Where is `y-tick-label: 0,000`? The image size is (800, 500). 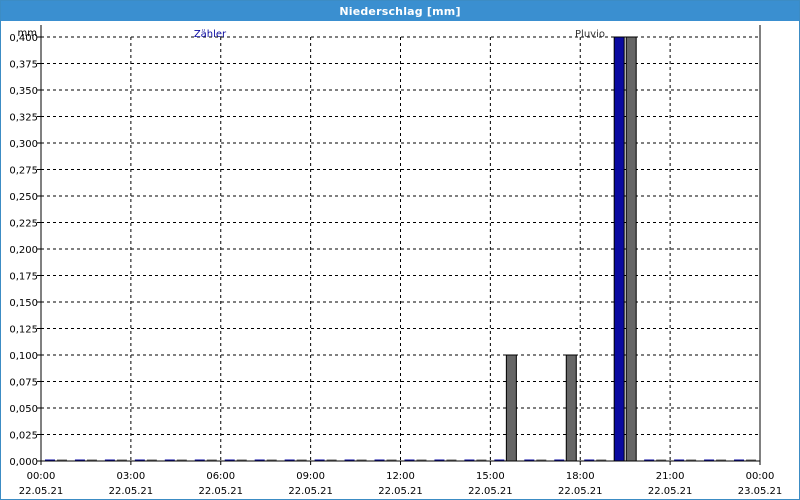 y-tick-label: 0,000 is located at coordinates (23, 462).